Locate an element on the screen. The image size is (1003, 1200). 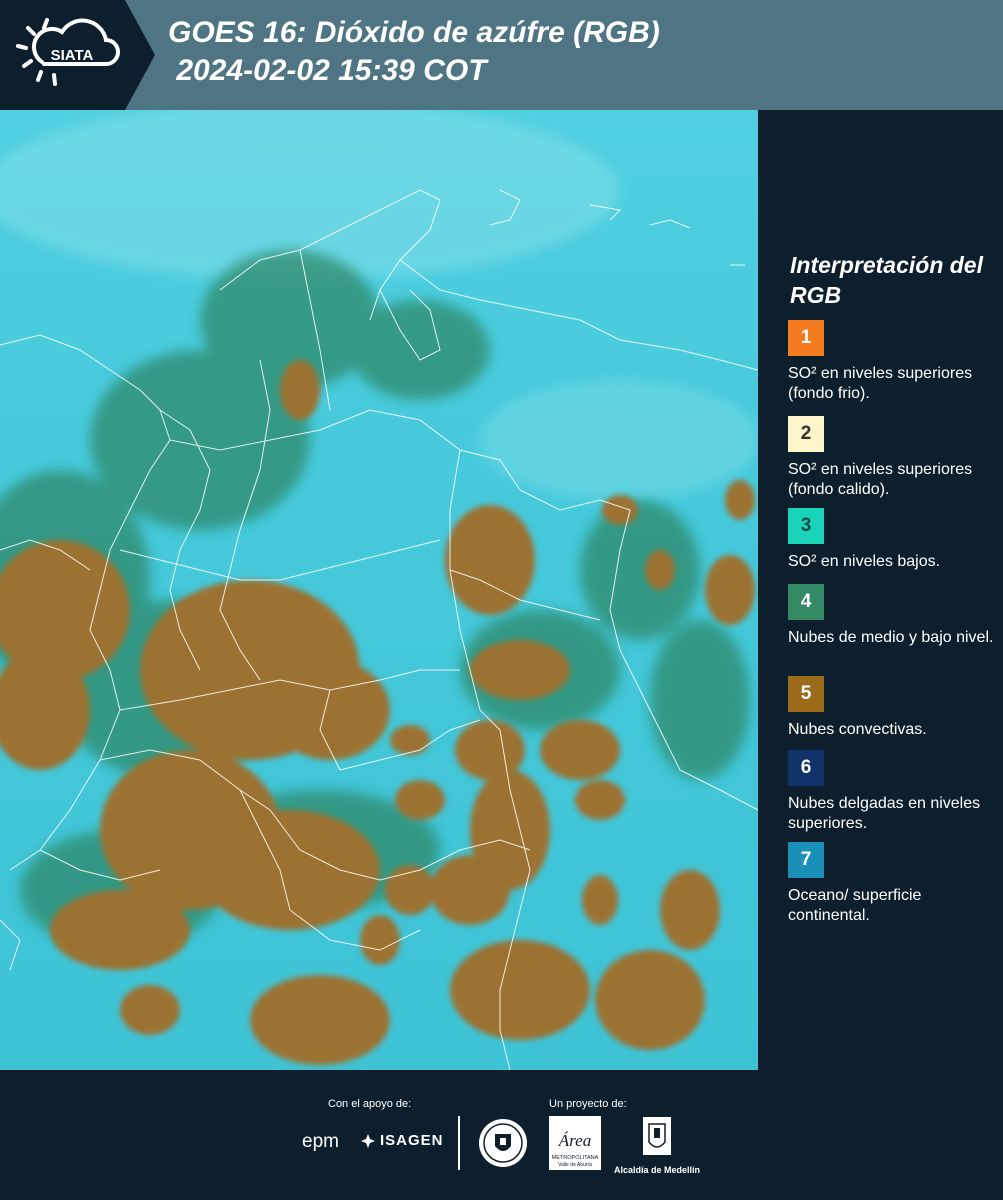
legend-item-5: 5 Nubes convectivas. is located at coordinates (893, 708).